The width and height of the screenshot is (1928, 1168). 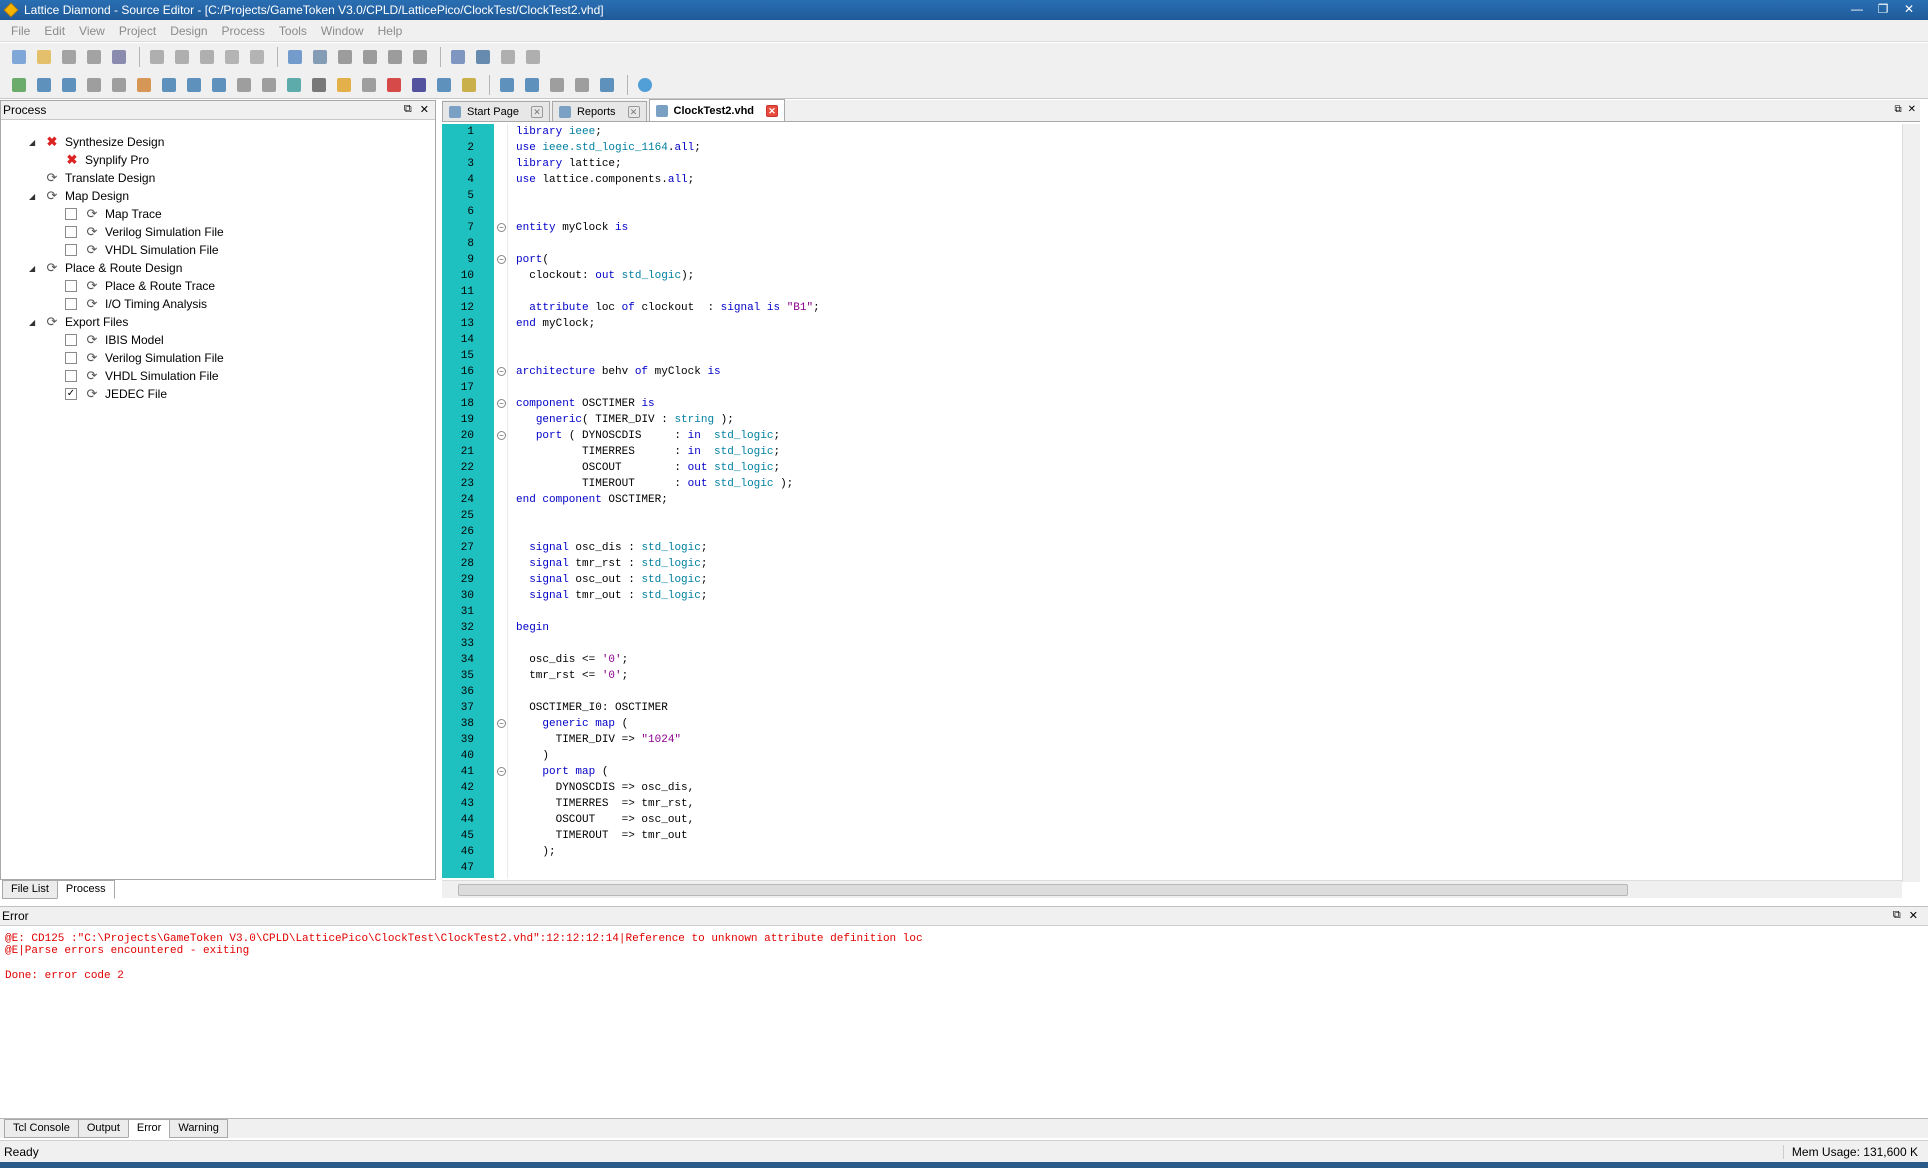 What do you see at coordinates (458, 57) in the screenshot?
I see `task-button` at bounding box center [458, 57].